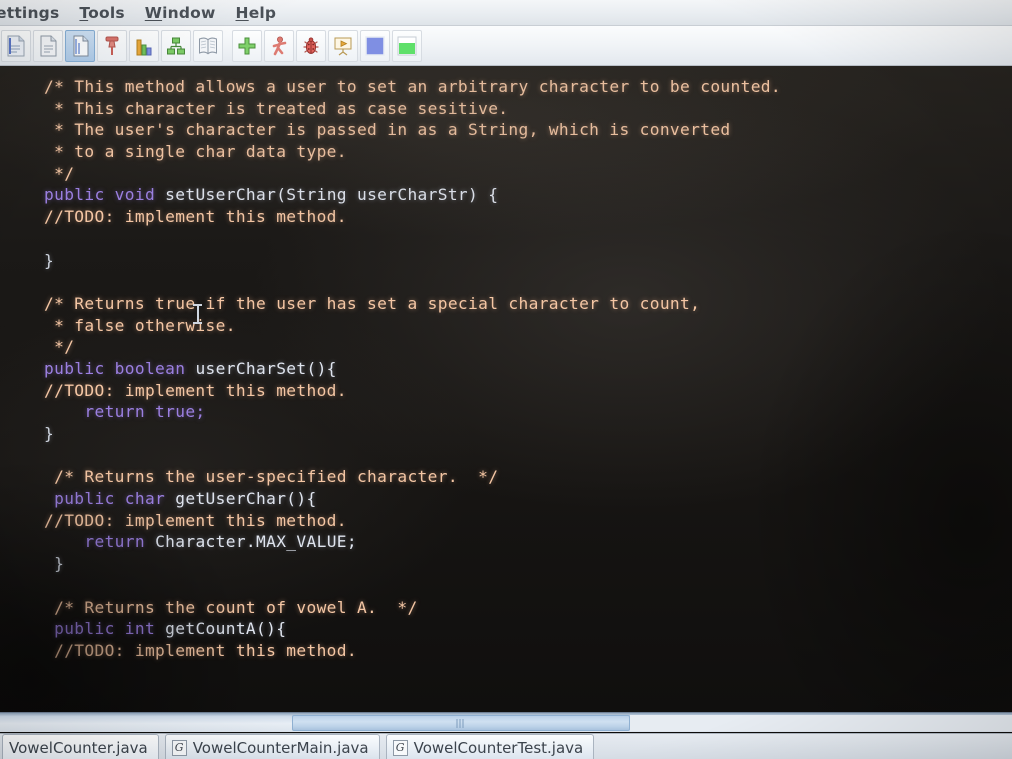  I want to click on book-icon, so click(208, 46).